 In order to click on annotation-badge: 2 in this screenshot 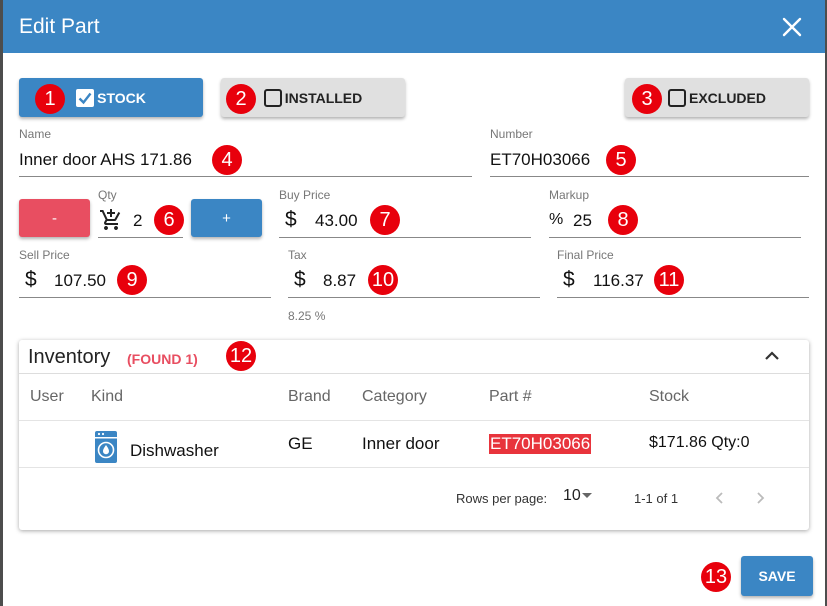, I will do `click(241, 99)`.